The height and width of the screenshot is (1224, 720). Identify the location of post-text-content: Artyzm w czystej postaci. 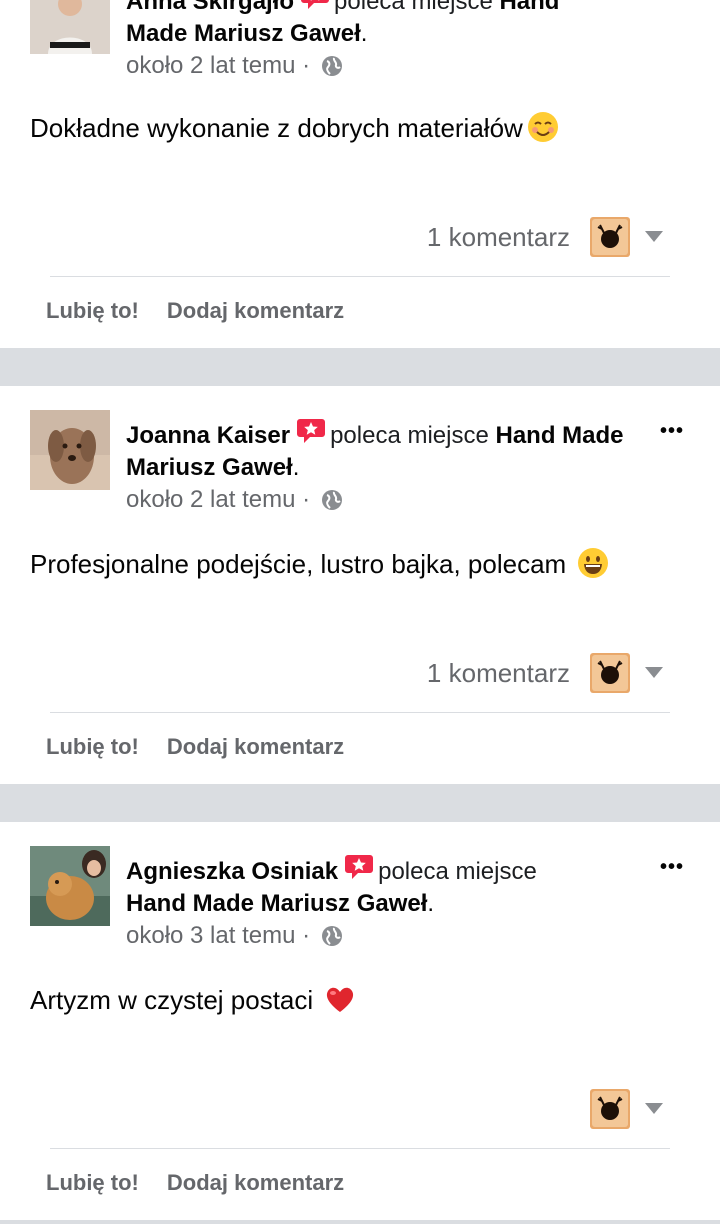
(172, 1000).